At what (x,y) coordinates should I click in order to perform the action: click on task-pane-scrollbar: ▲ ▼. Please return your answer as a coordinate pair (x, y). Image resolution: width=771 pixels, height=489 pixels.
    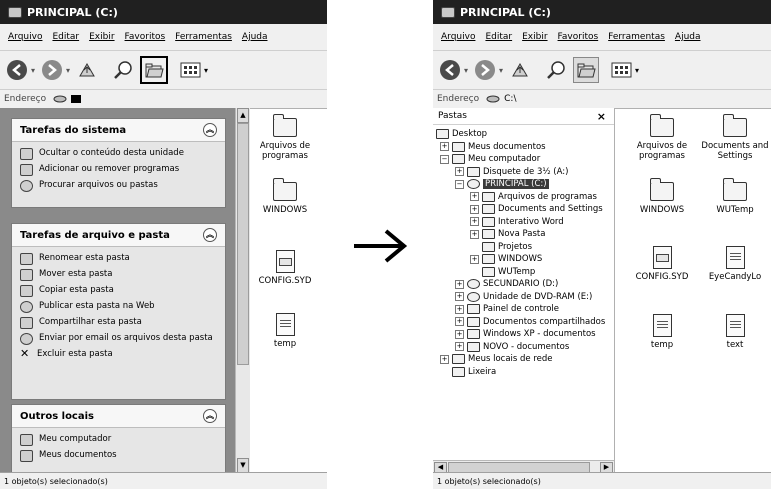
    Looking at the image, I should click on (242, 290).